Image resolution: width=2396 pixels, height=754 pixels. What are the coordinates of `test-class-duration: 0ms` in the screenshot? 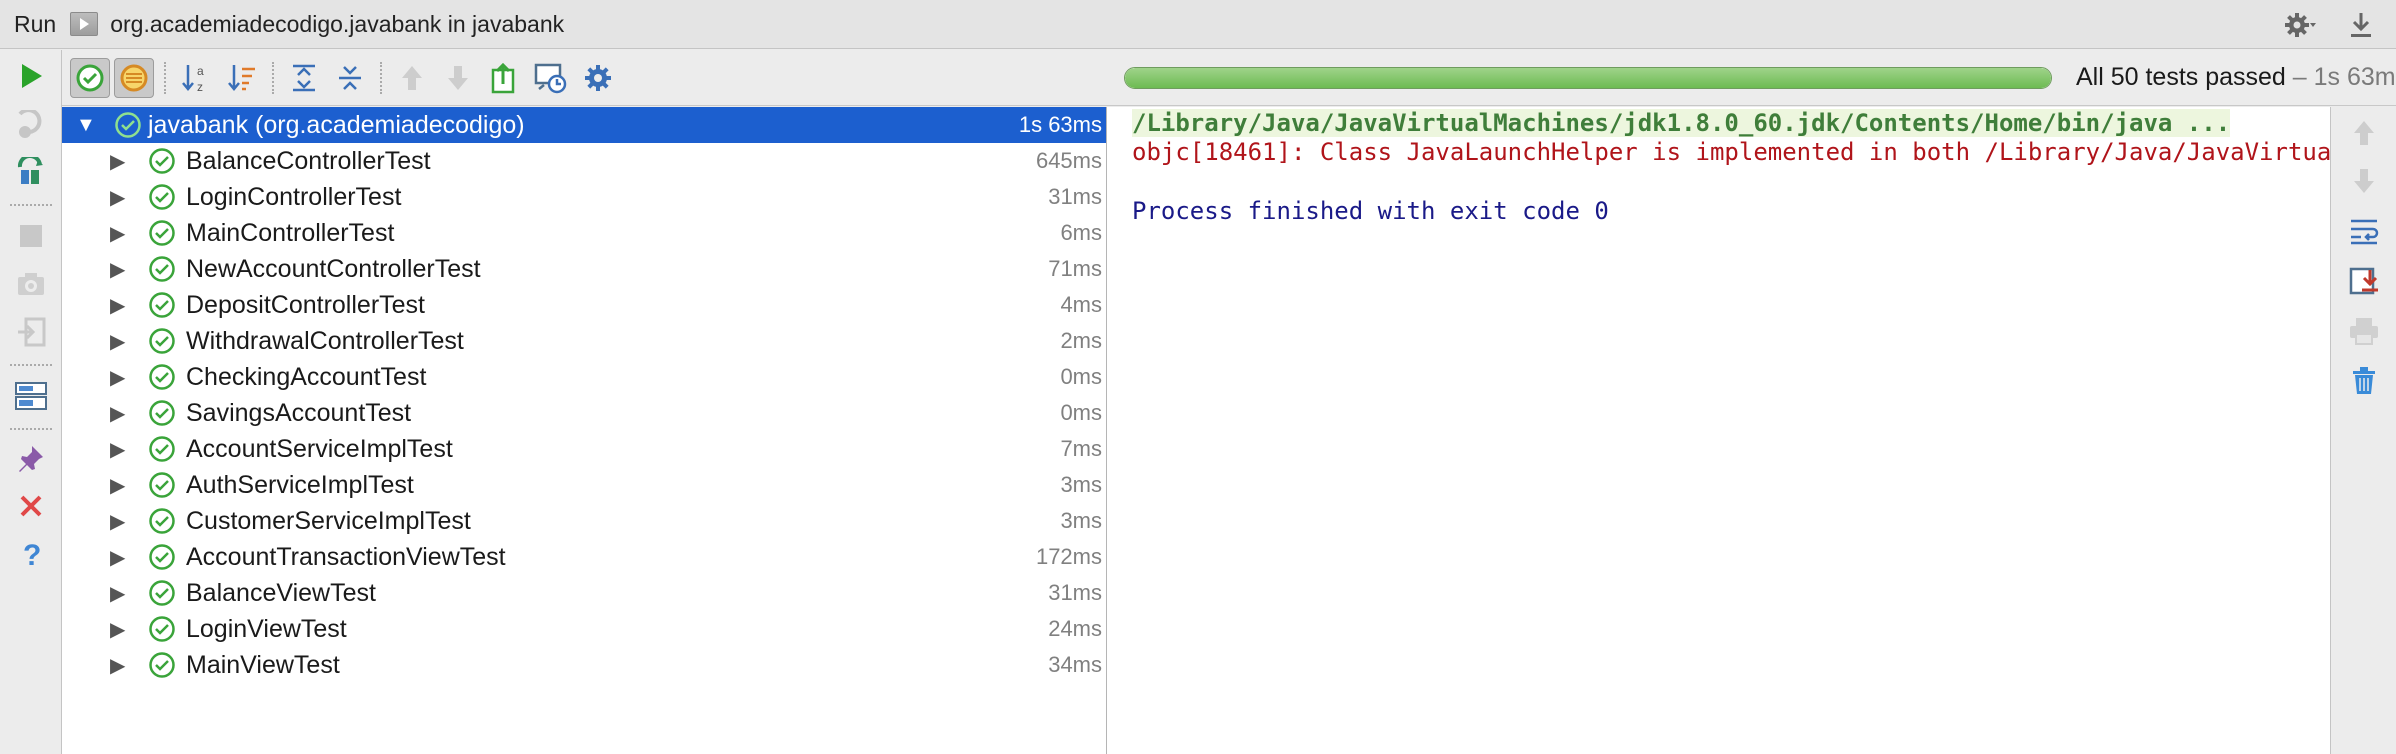 It's located at (1081, 376).